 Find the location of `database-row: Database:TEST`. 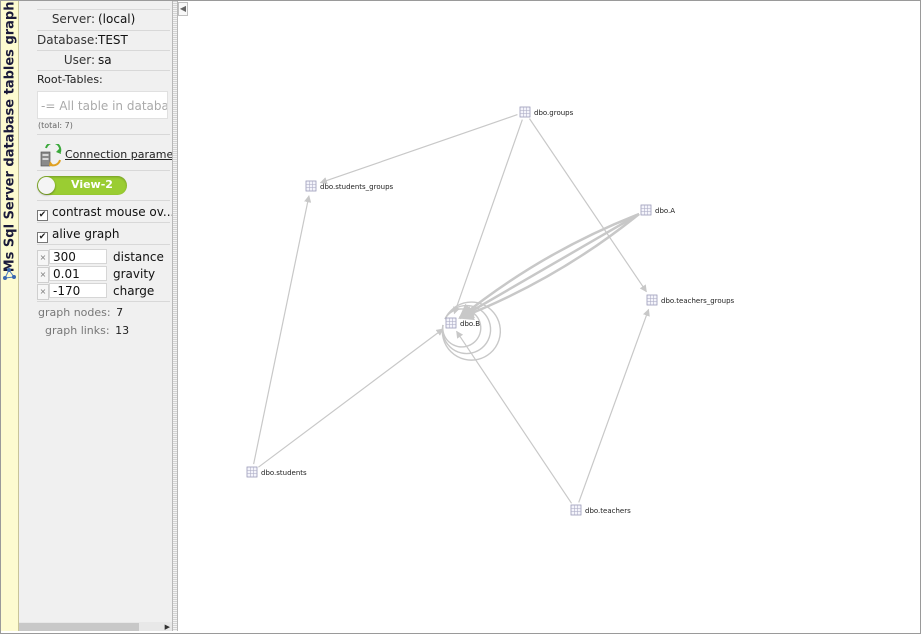

database-row: Database:TEST is located at coordinates (103, 40).